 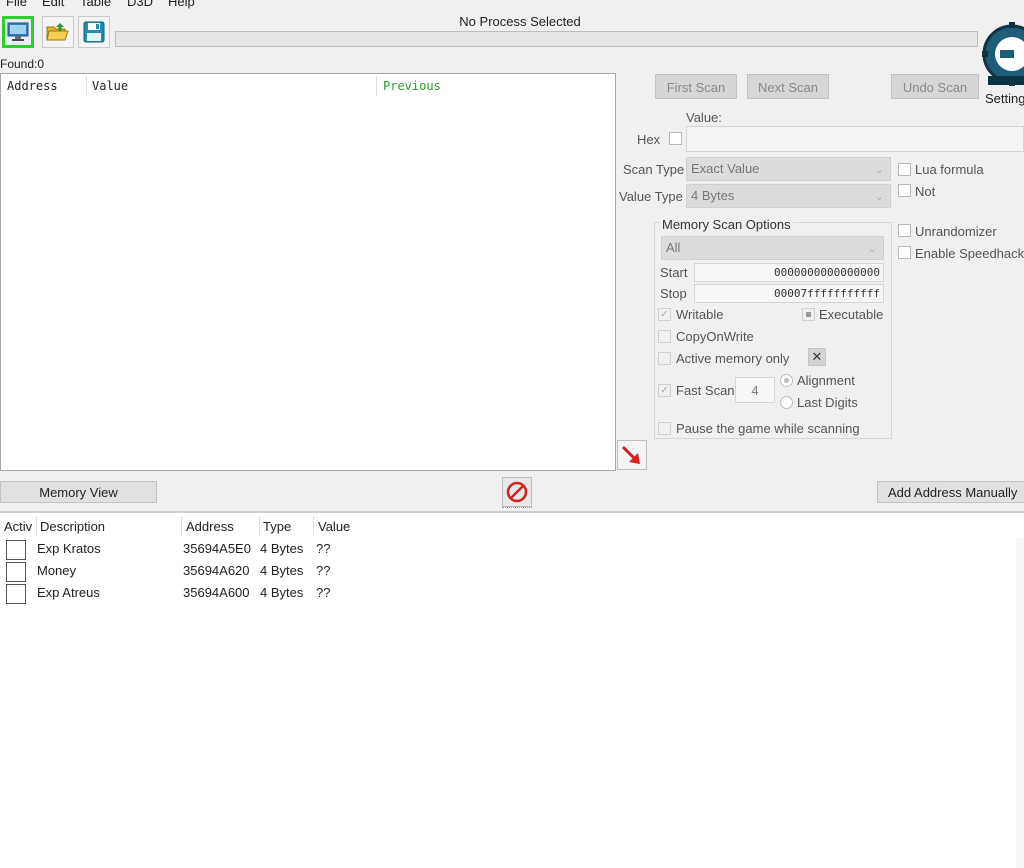 I want to click on pause-game-checkbox, so click(x=664, y=428).